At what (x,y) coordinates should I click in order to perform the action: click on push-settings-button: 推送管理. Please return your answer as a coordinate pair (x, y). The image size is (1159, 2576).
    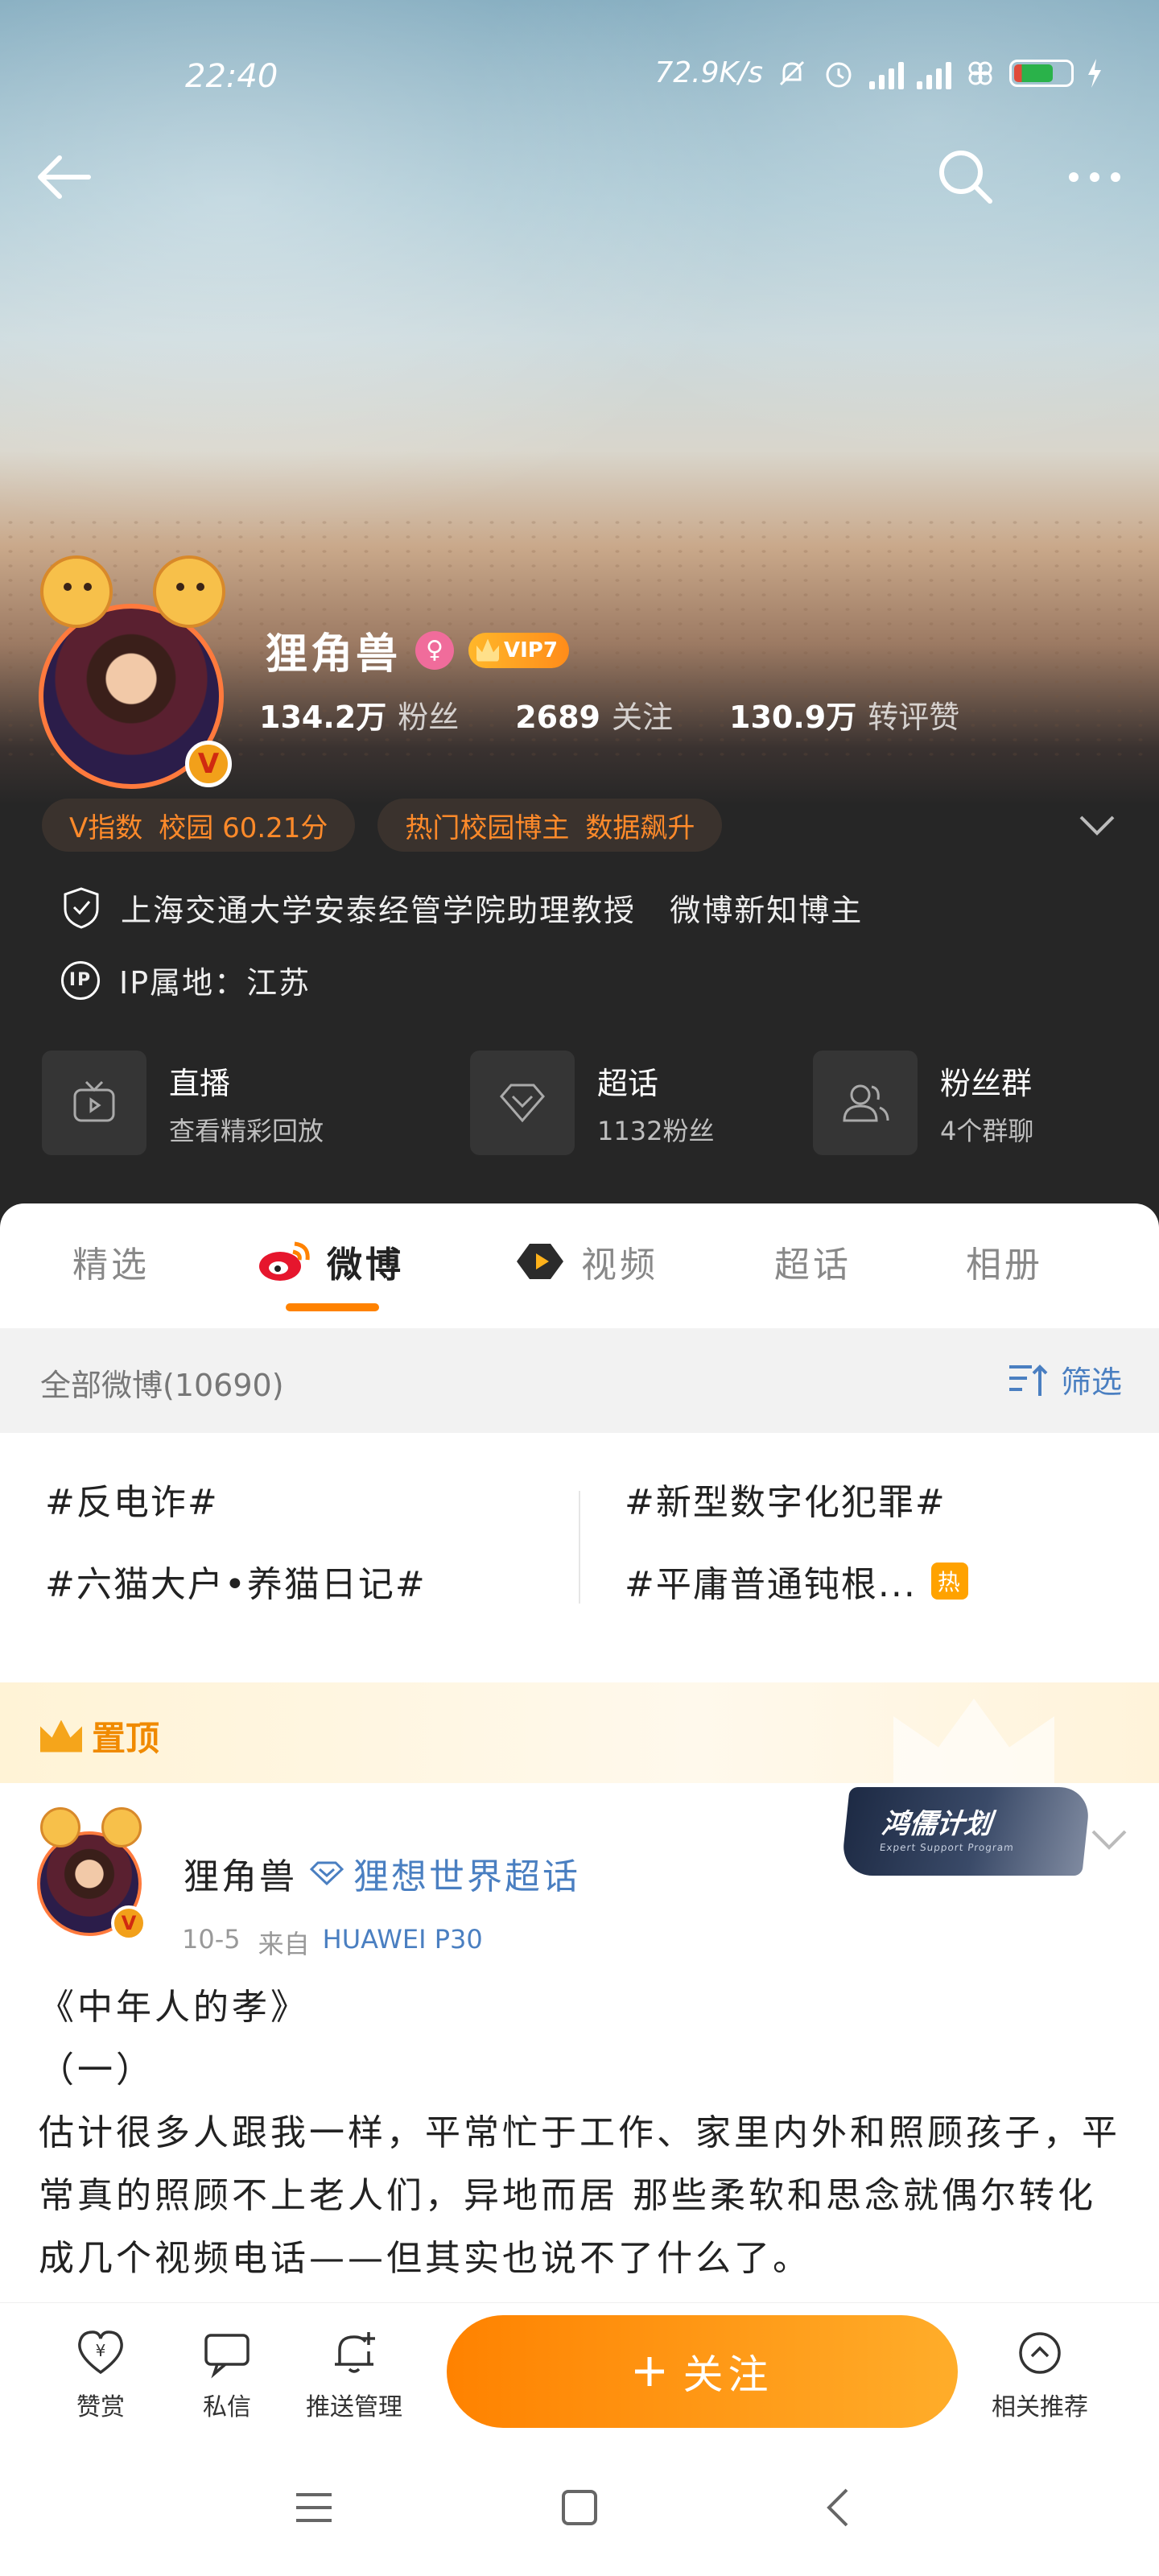
    Looking at the image, I should click on (354, 2374).